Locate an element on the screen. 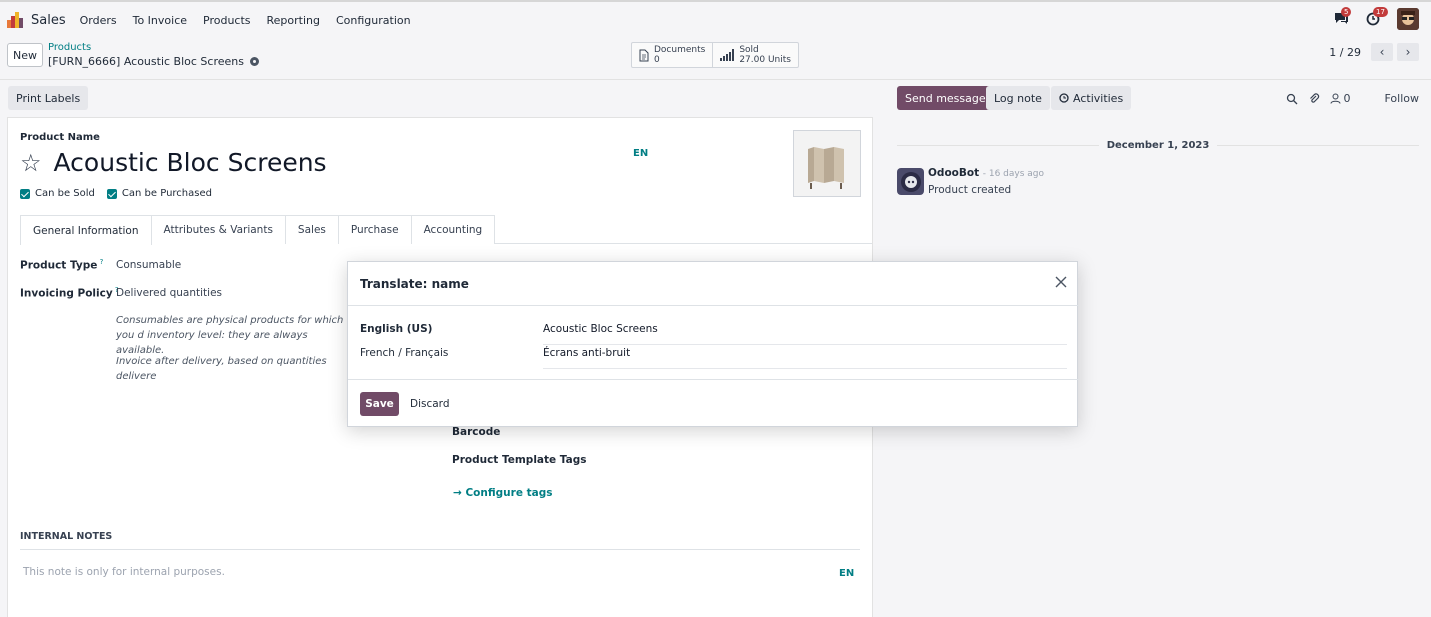 Image resolution: width=1431 pixels, height=617 pixels. product-name-label: Product Name is located at coordinates (60, 137).